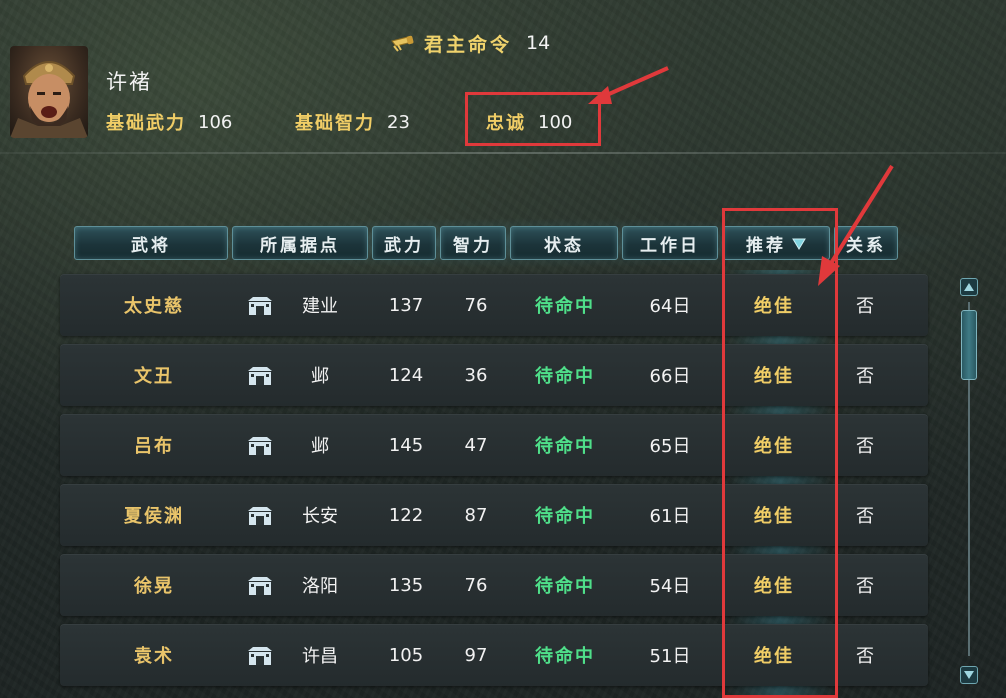  I want to click on chevron-up-icon, so click(969, 287).